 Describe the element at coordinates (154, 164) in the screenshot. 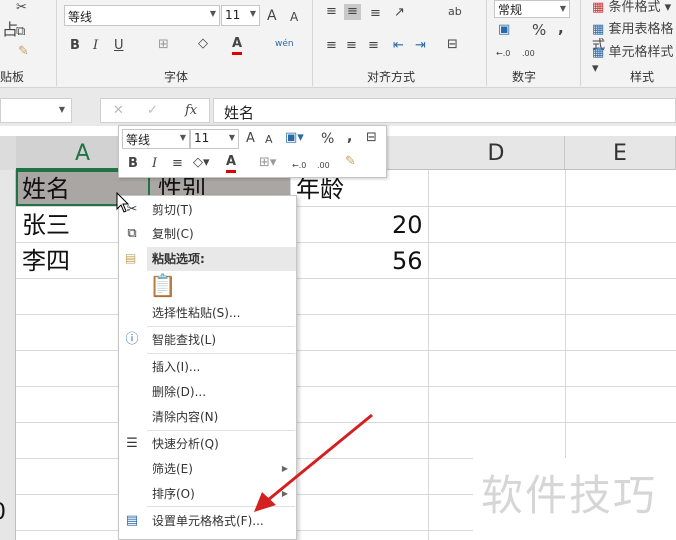

I see `mini-italic-button: I` at that location.